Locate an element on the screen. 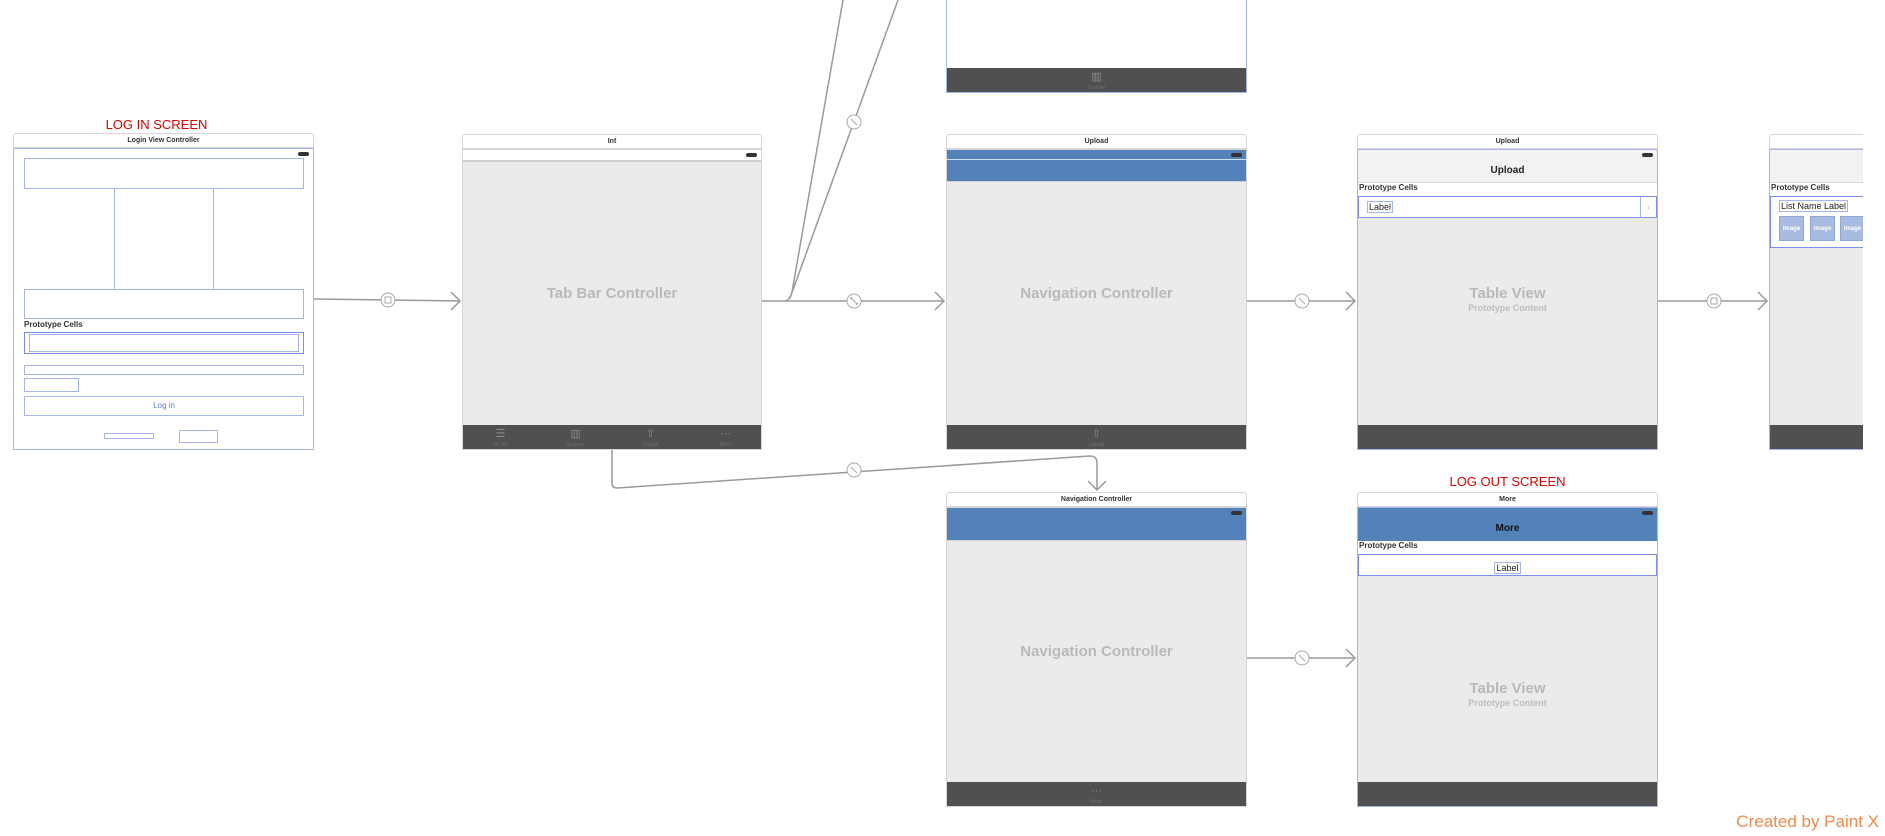 The height and width of the screenshot is (836, 1885). scanner-screen: ▥ Scanner is located at coordinates (1096, 46).